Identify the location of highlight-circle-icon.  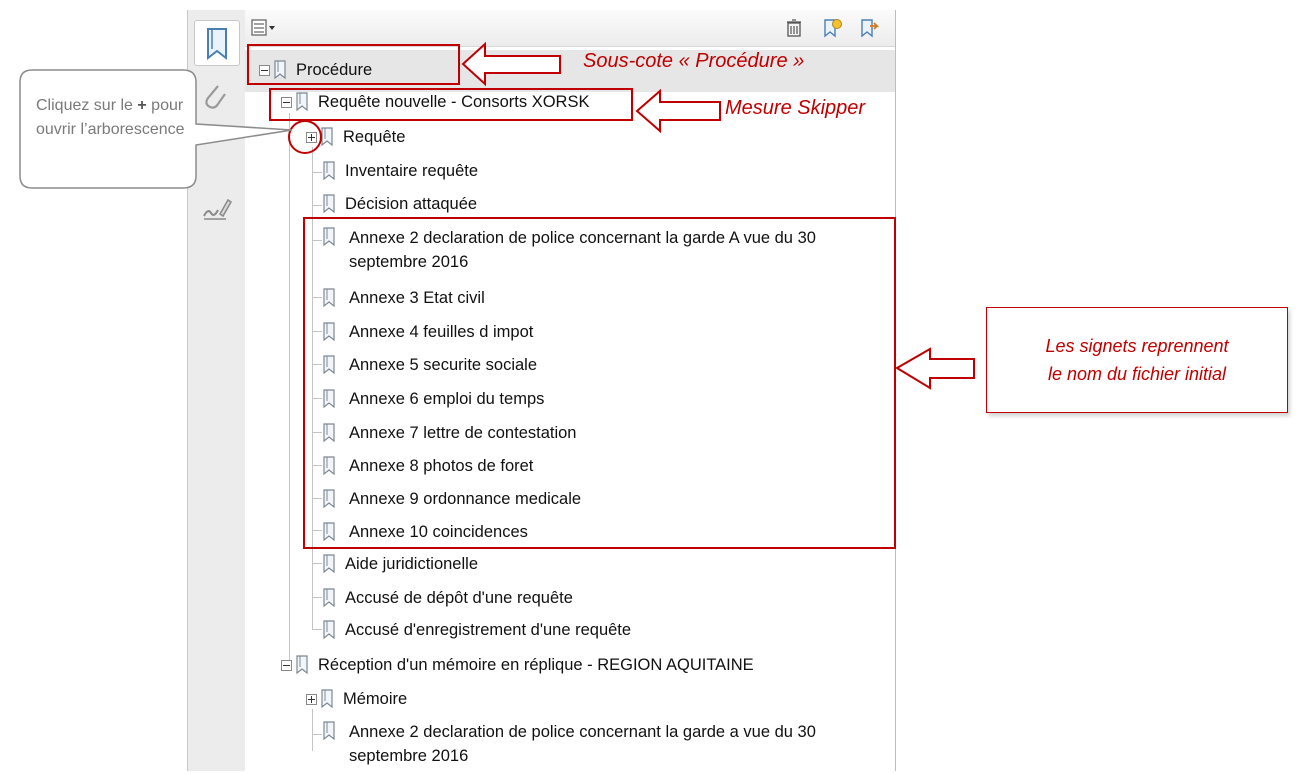
(305, 137).